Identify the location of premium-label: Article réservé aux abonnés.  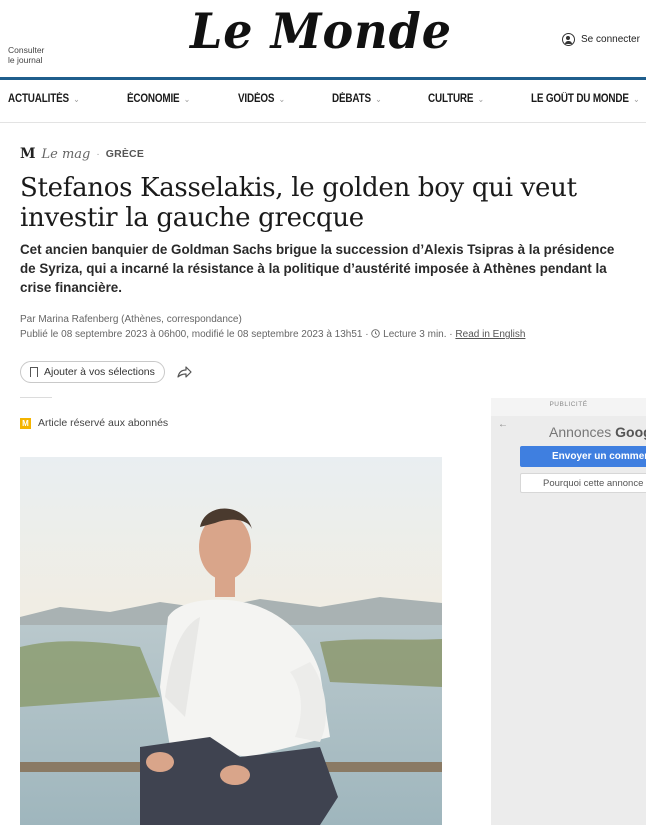
(103, 423).